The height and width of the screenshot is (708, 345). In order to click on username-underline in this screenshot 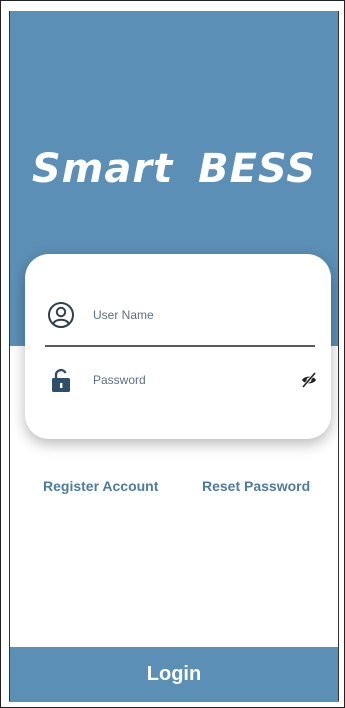, I will do `click(180, 346)`.